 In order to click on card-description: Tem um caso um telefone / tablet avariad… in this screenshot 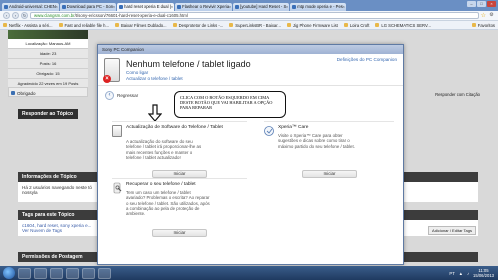, I will do `click(168, 203)`.